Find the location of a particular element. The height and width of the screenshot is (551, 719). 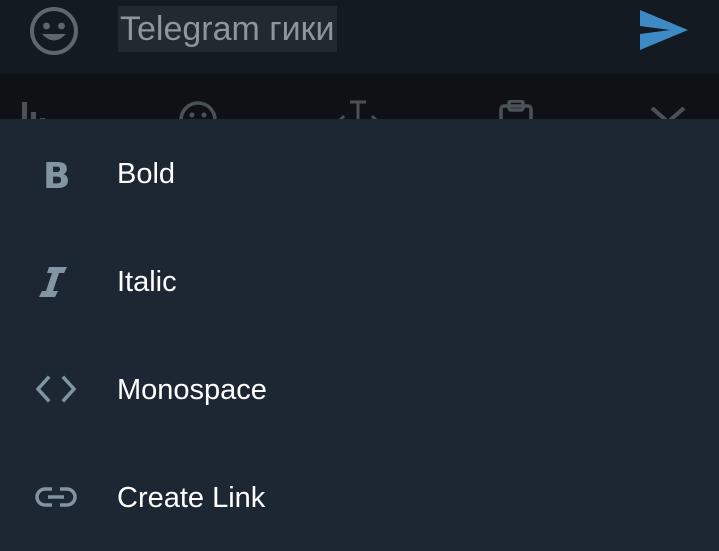

stats-tool-button is located at coordinates (40, 110).